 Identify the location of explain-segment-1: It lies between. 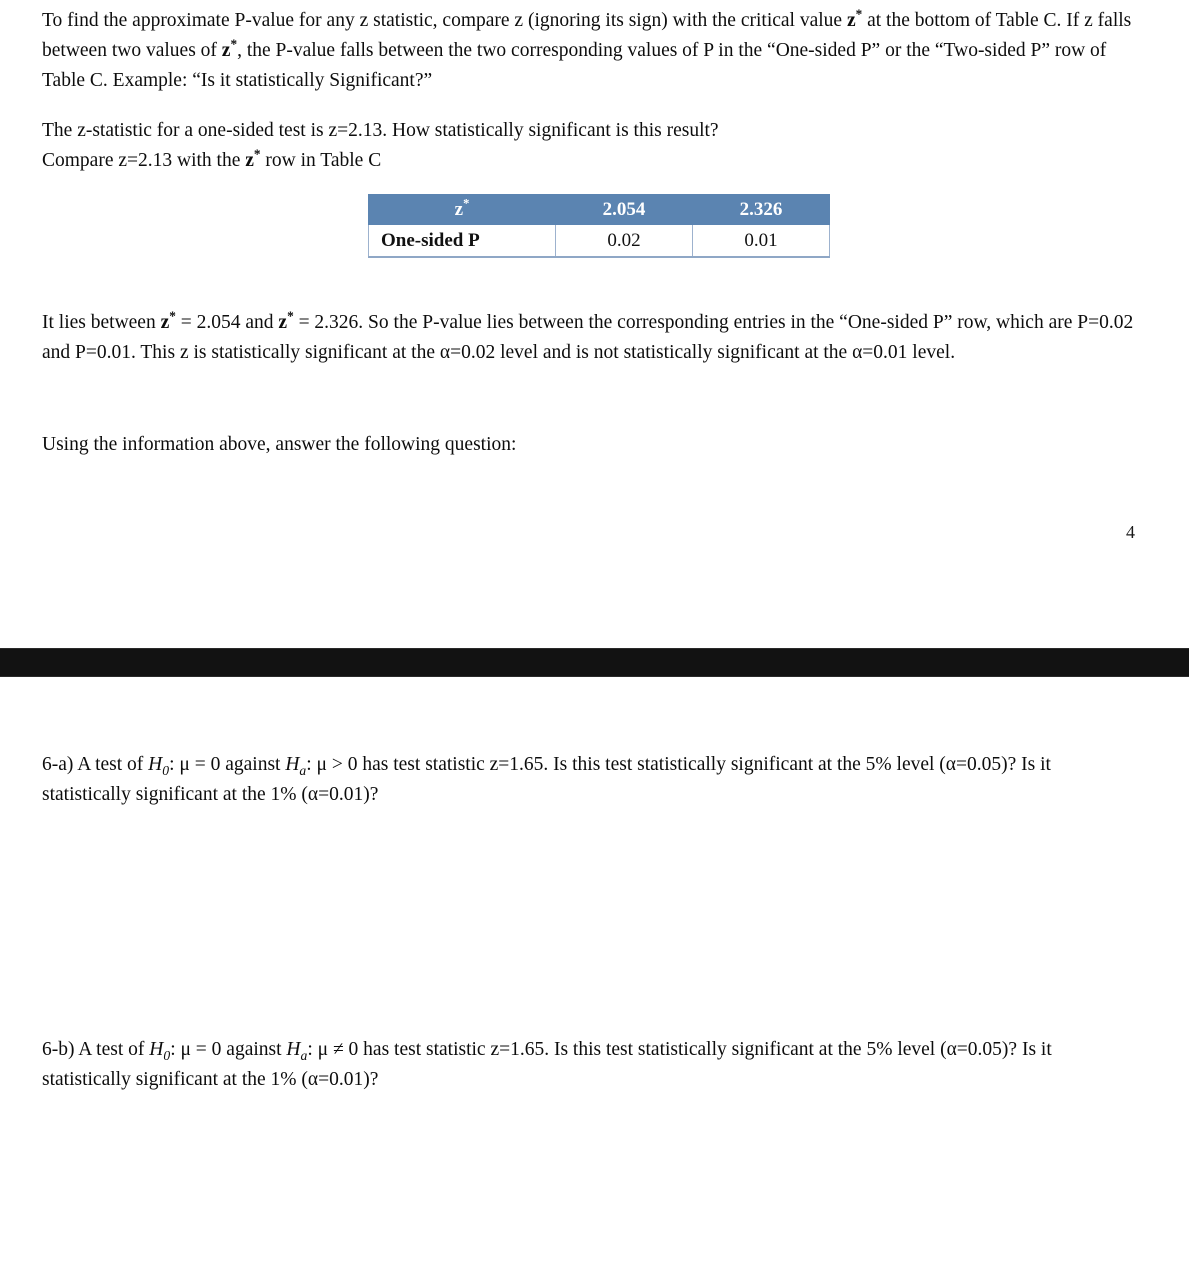
(101, 322).